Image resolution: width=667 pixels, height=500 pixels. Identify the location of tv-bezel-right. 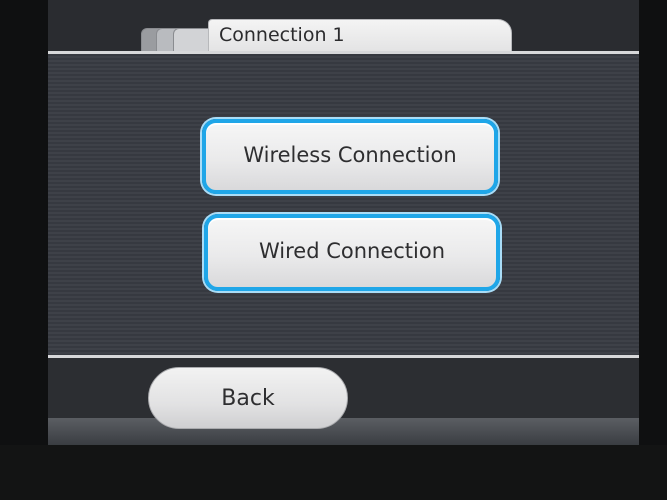
(653, 250).